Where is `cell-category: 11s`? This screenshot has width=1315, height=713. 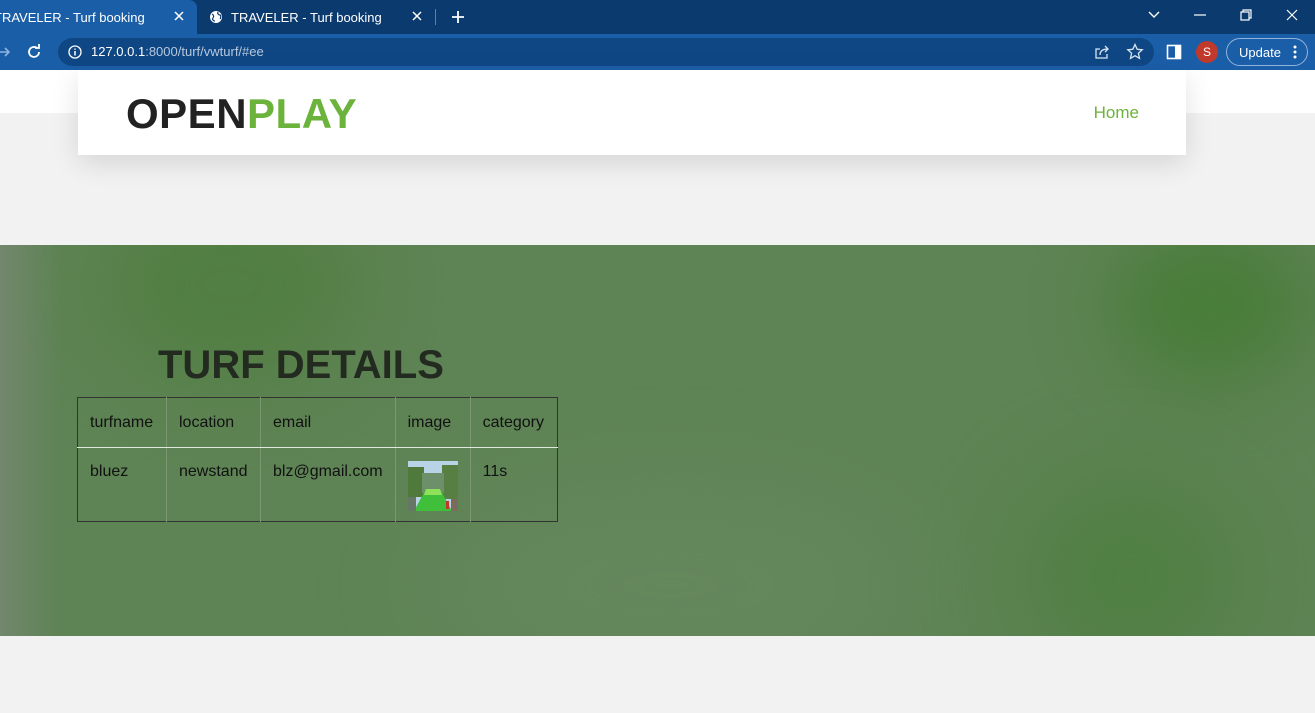
cell-category: 11s is located at coordinates (495, 471).